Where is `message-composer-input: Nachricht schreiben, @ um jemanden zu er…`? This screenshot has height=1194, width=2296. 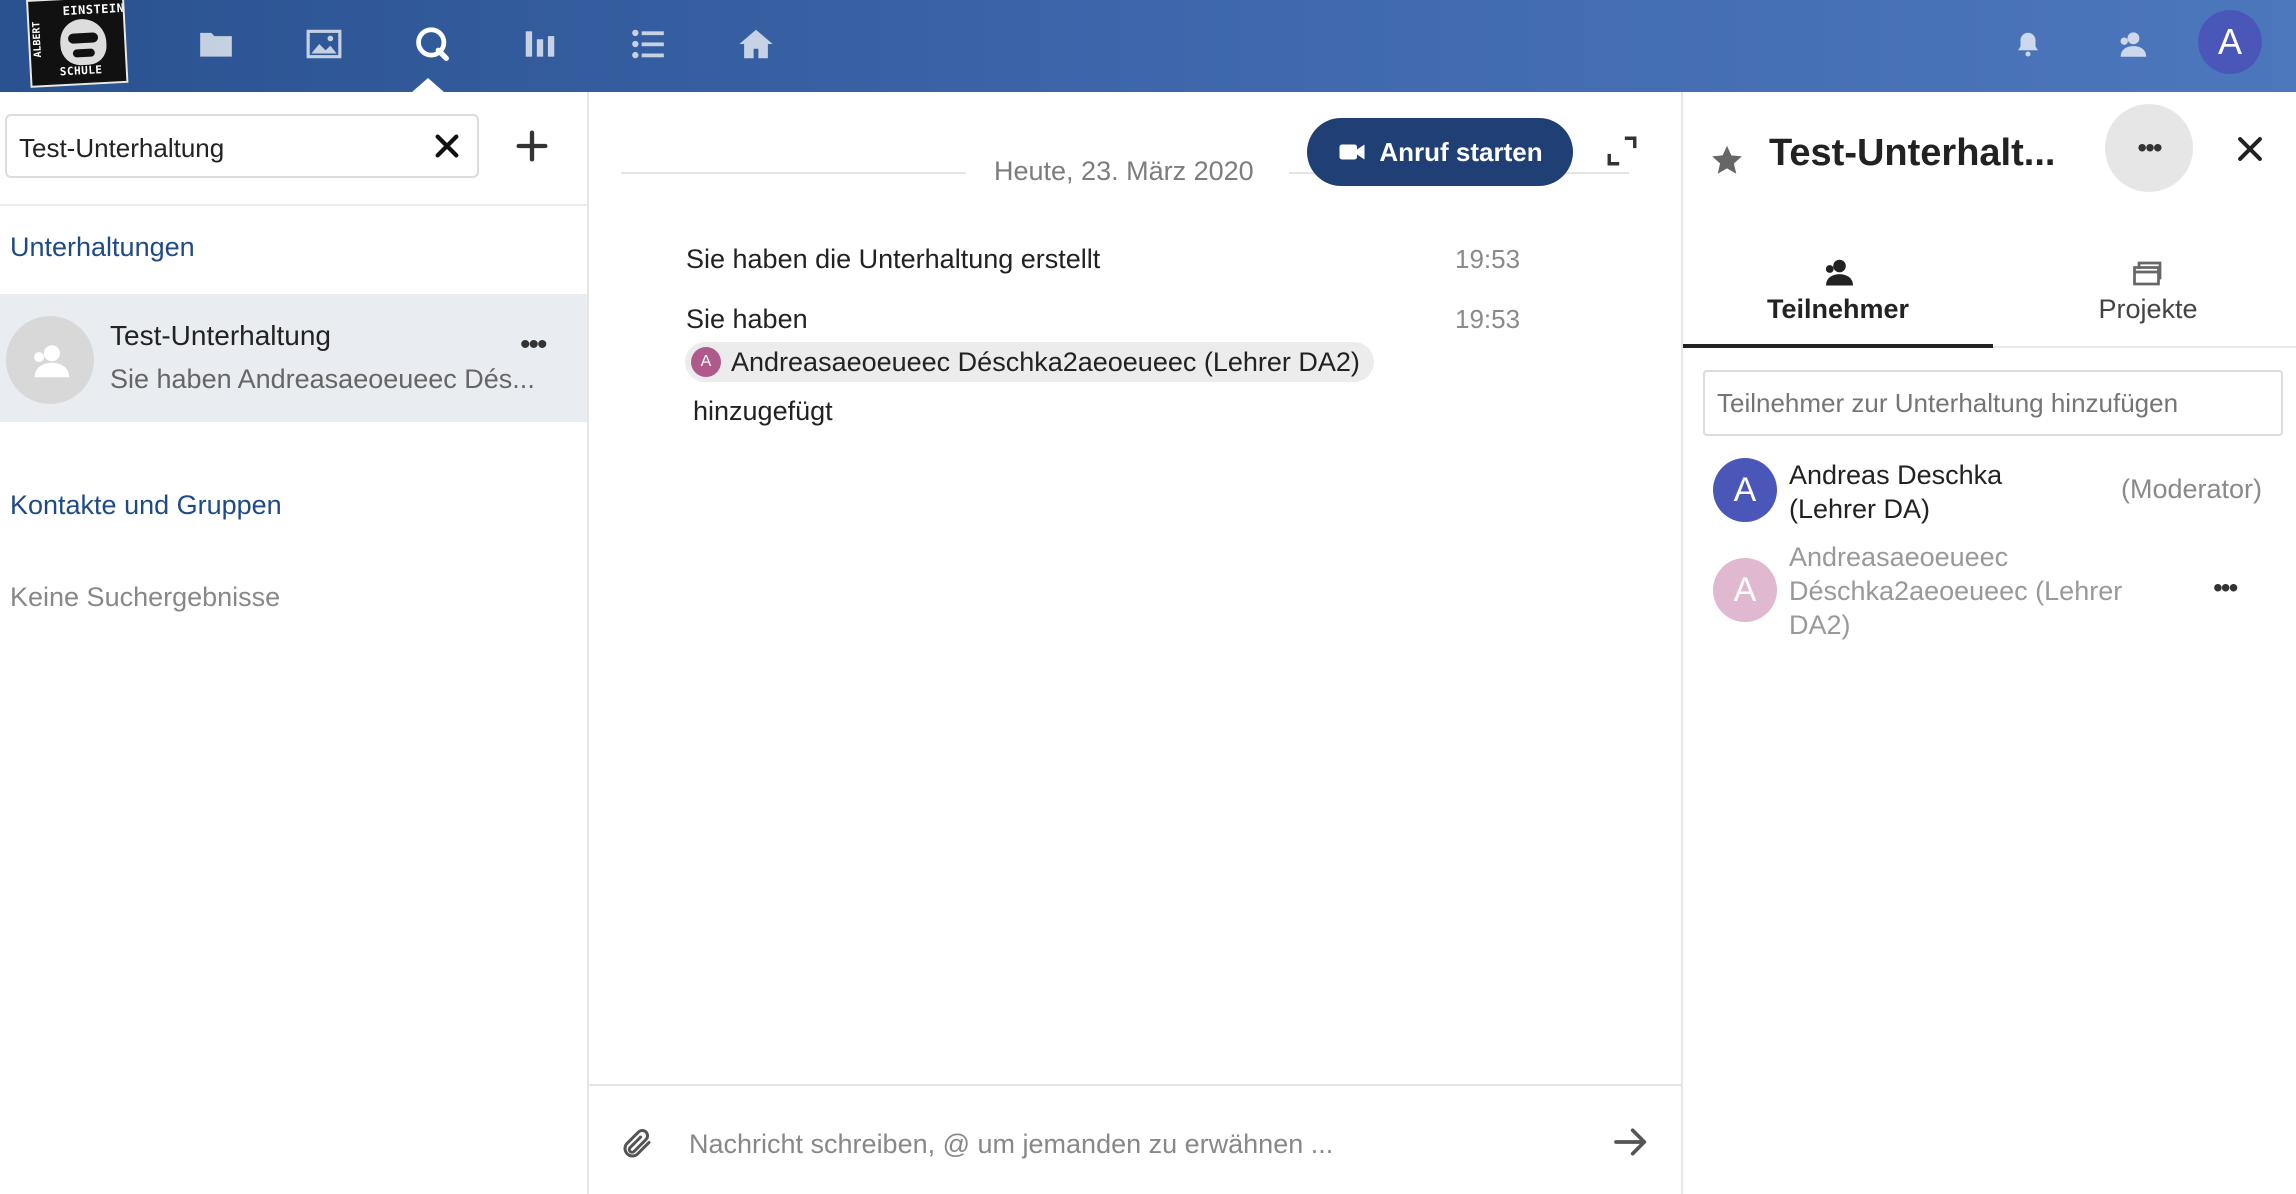
message-composer-input: Nachricht schreiben, @ um jemanden zu er… is located at coordinates (1119, 1144).